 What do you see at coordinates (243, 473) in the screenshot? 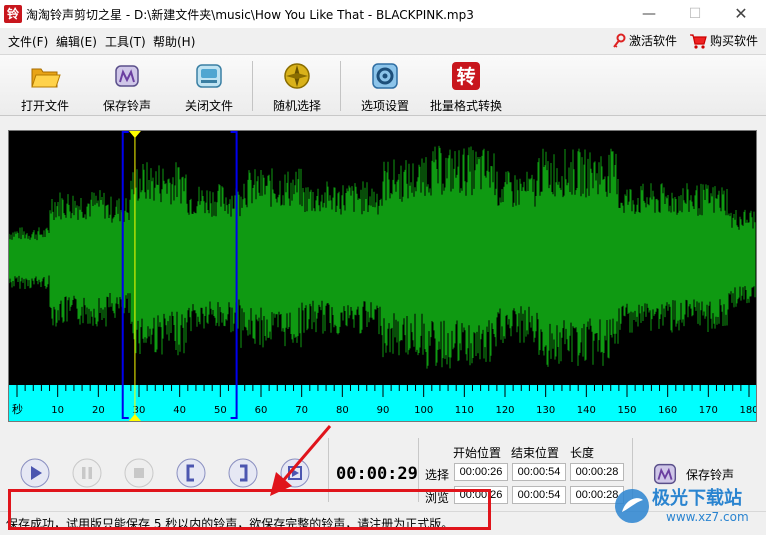
I see `set-end-button` at bounding box center [243, 473].